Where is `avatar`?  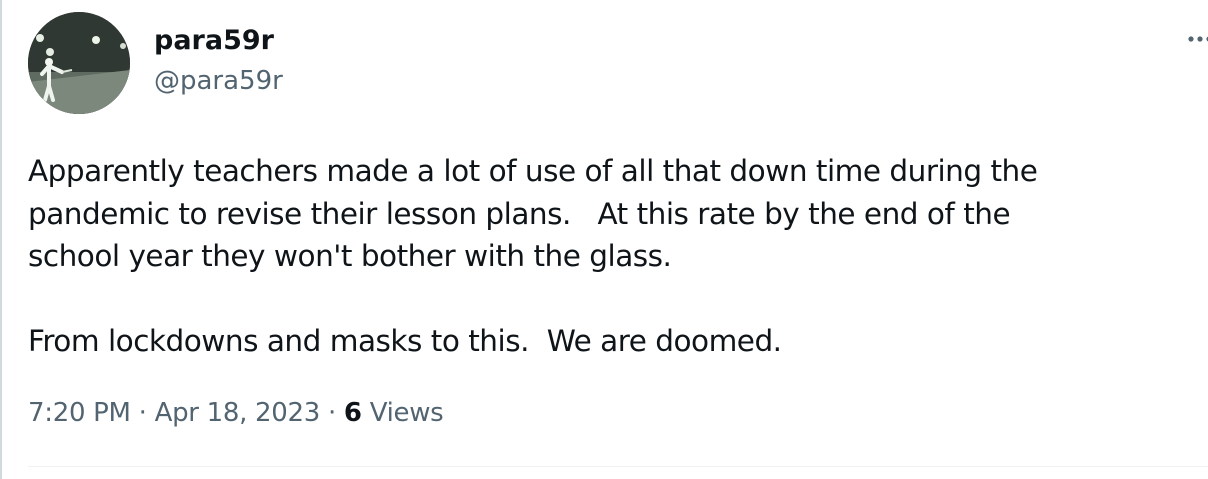
avatar is located at coordinates (79, 63).